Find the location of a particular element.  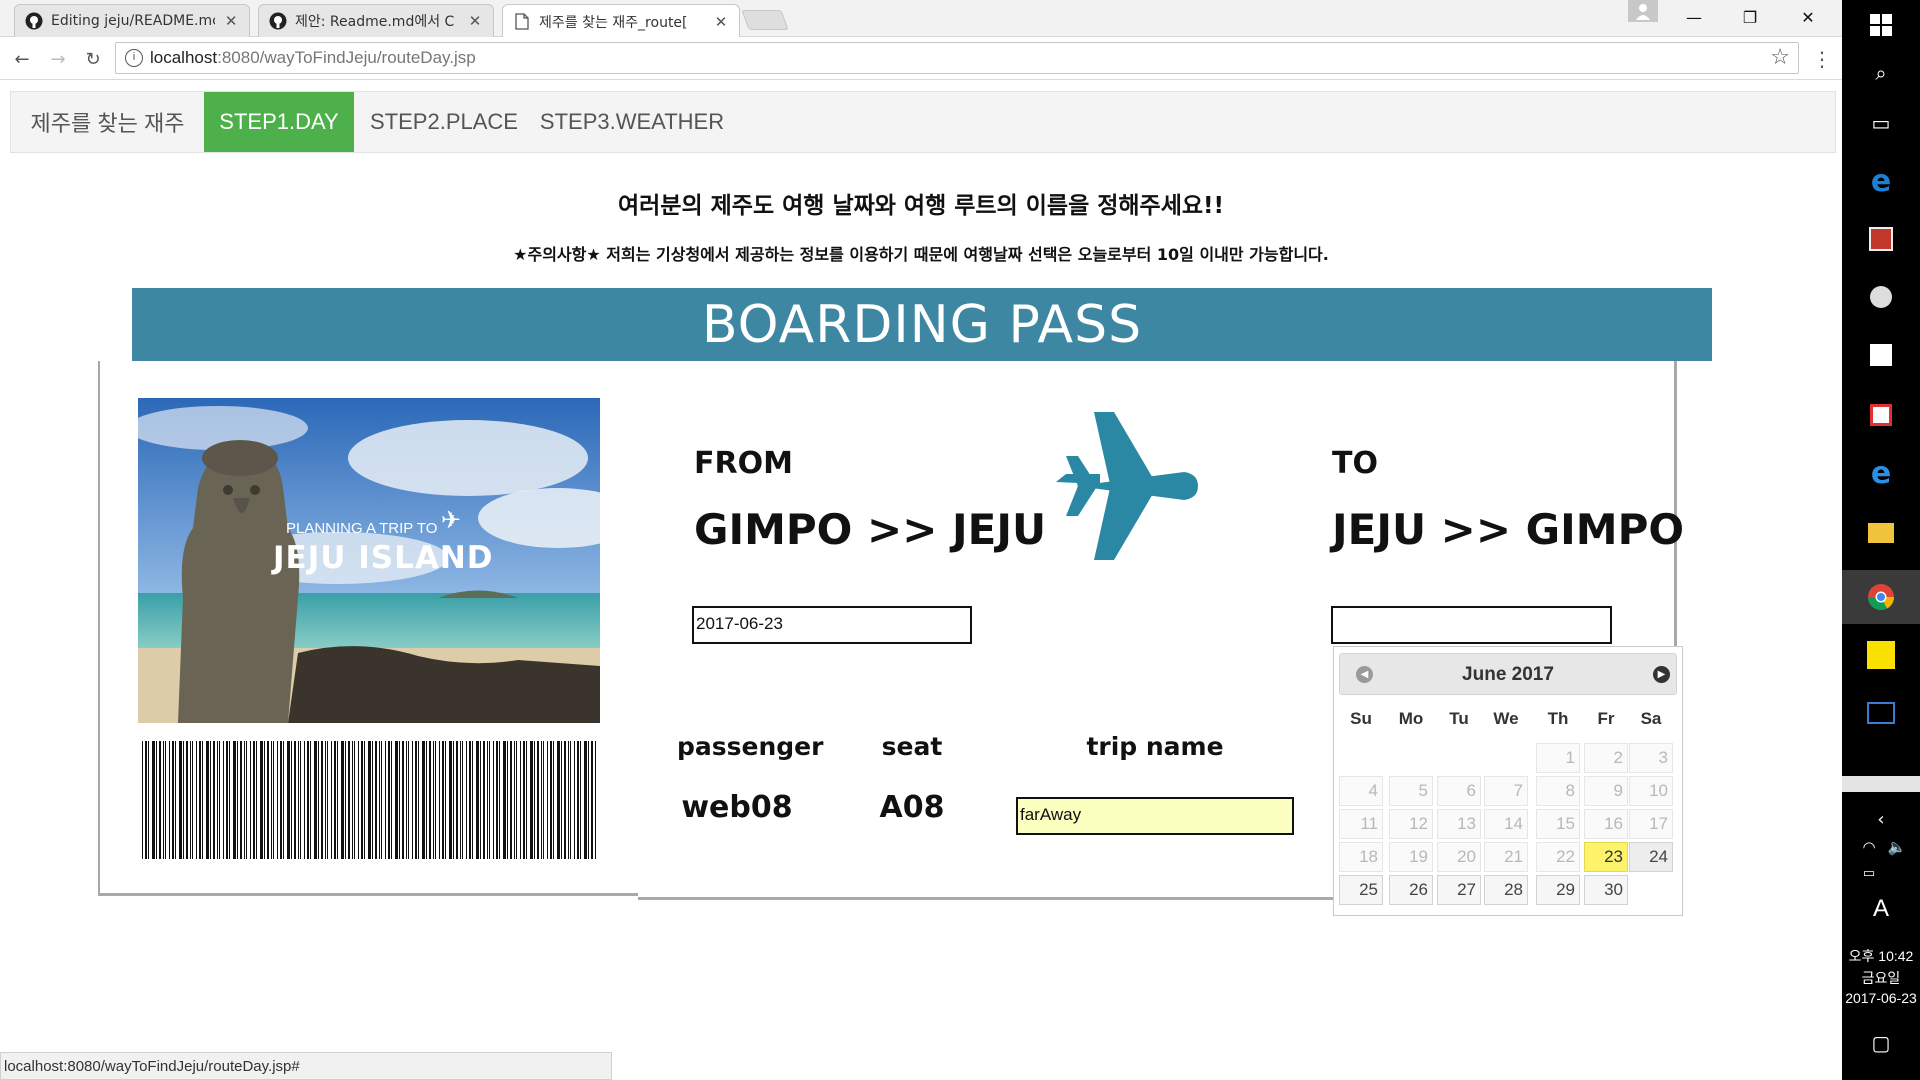

kakaotalk-icon is located at coordinates (1881, 655).